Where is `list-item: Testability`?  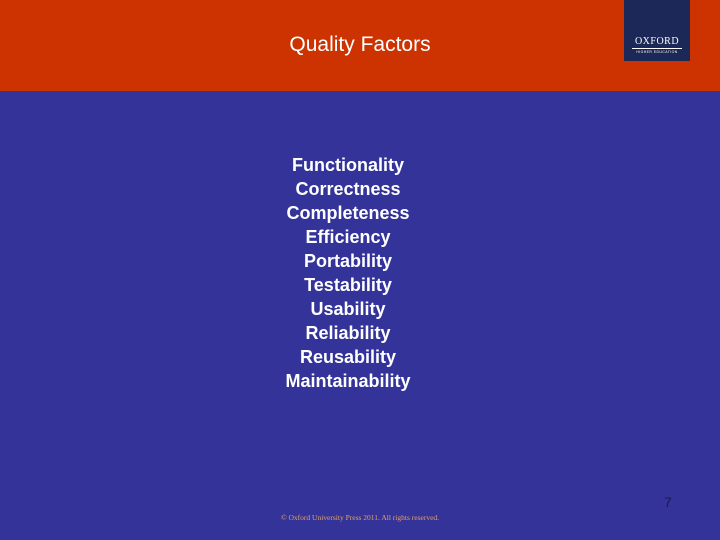 list-item: Testability is located at coordinates (348, 285).